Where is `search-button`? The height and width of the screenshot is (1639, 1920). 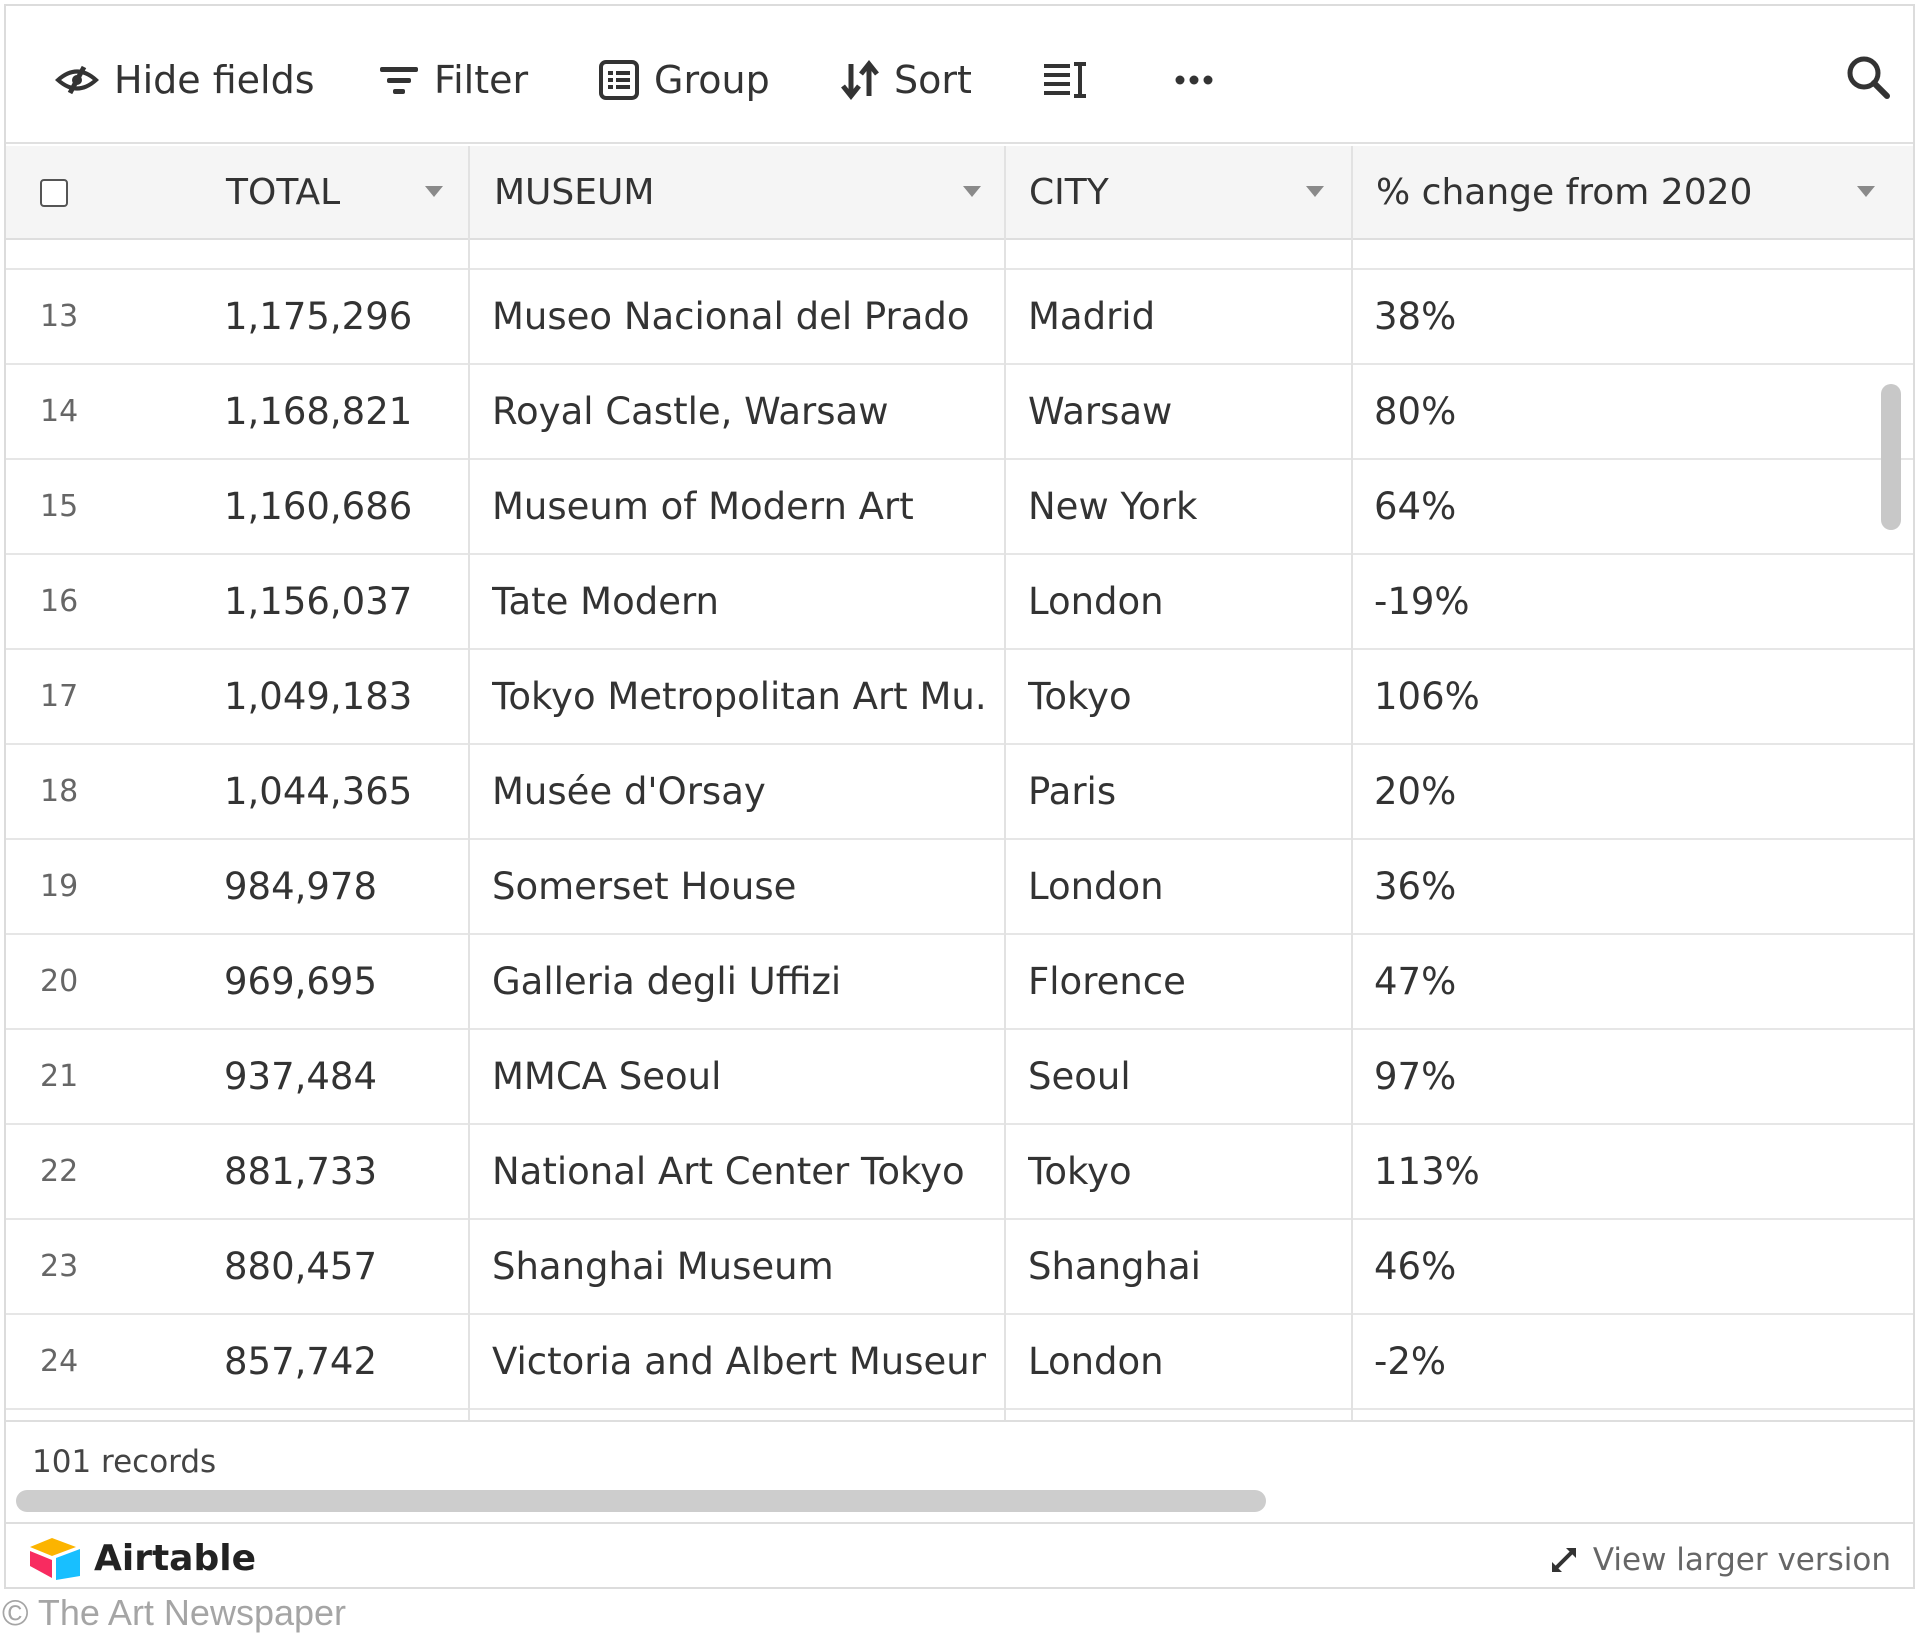 search-button is located at coordinates (1868, 79).